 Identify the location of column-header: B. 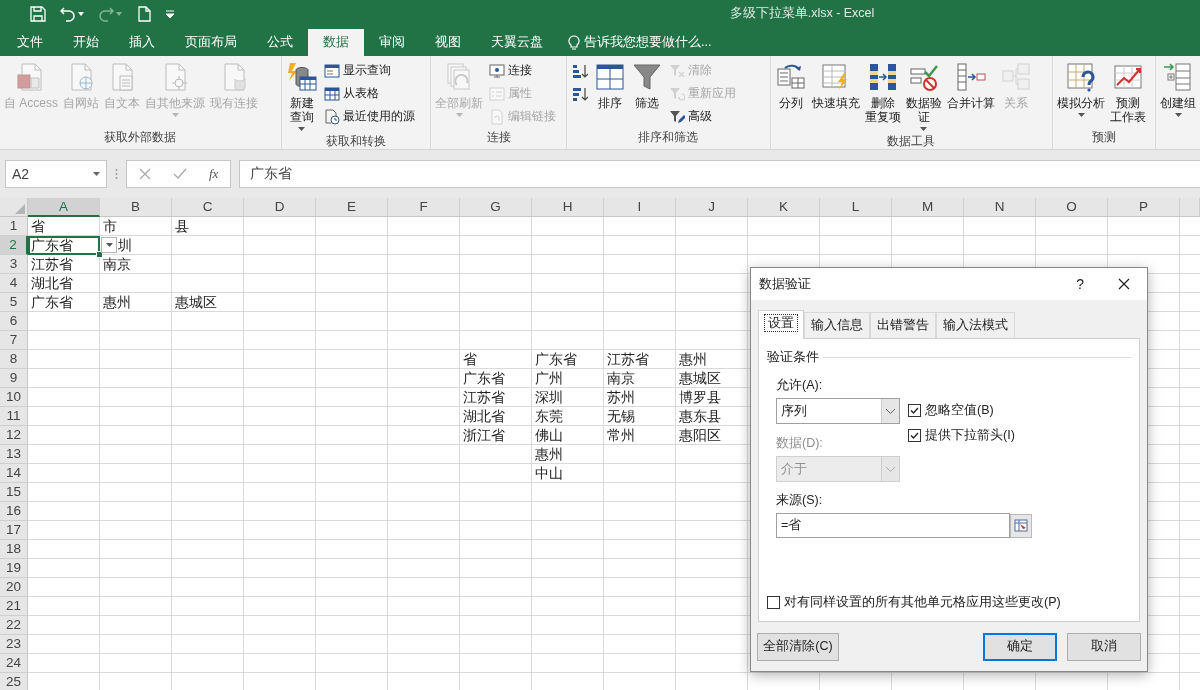
(136, 207).